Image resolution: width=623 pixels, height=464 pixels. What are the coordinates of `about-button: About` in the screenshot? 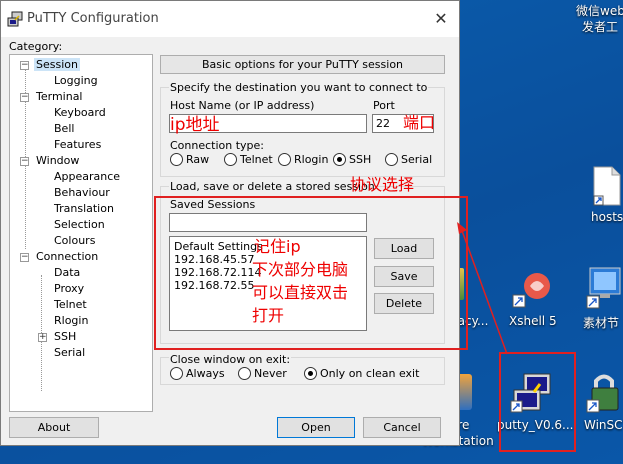 It's located at (54, 427).